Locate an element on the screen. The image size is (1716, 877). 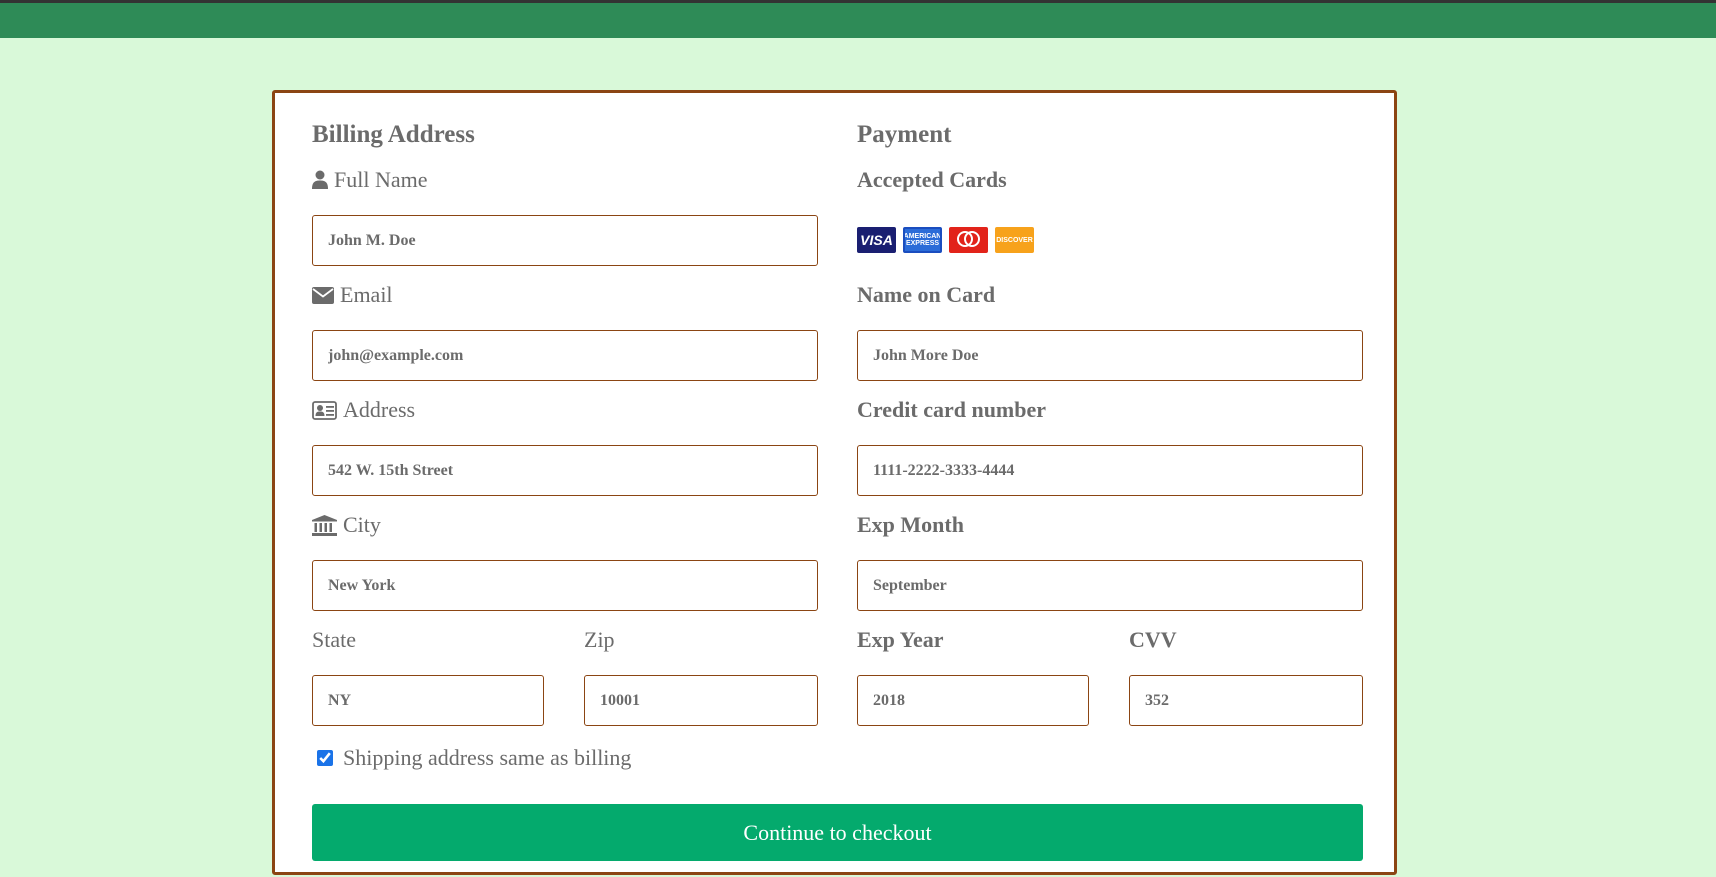
address-card-icon is located at coordinates (324, 410).